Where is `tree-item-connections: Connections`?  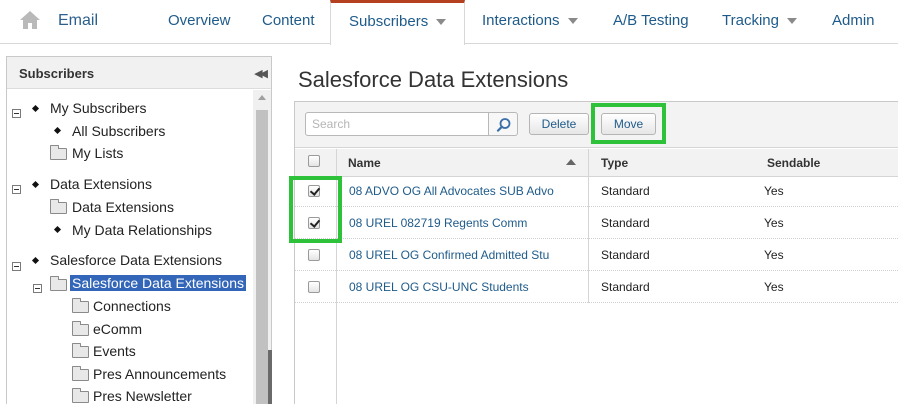 tree-item-connections: Connections is located at coordinates (132, 306).